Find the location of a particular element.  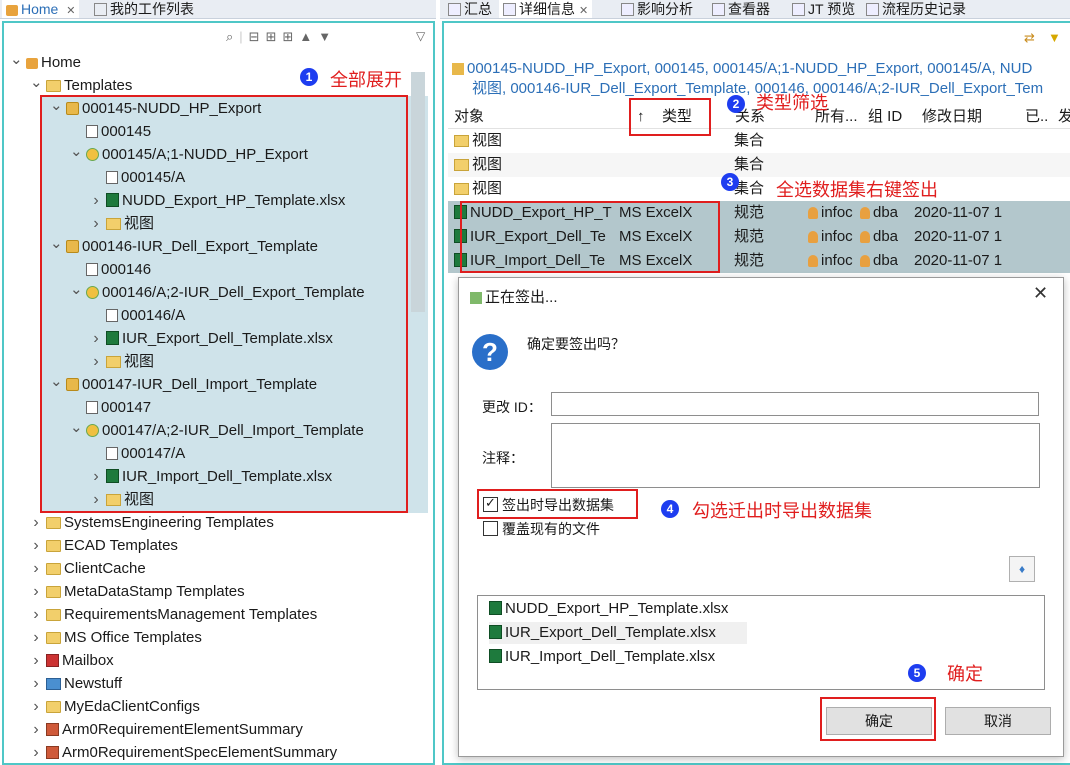

tree-node: RequirementsManagement Templates is located at coordinates (181, 614).